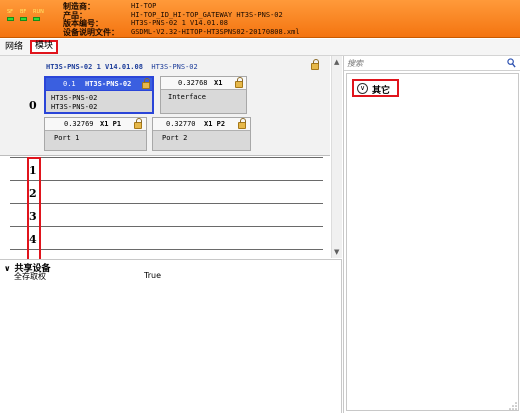 Image resolution: width=520 pixels, height=413 pixels. What do you see at coordinates (175, 138) in the screenshot?
I see `card-body: Port 2` at bounding box center [175, 138].